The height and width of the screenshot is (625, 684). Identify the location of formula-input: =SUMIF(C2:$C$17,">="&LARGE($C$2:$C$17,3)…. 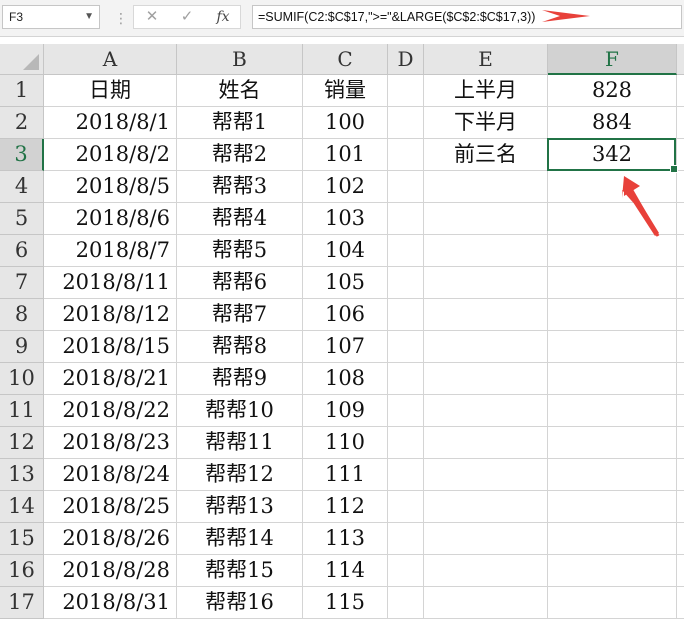
(467, 17).